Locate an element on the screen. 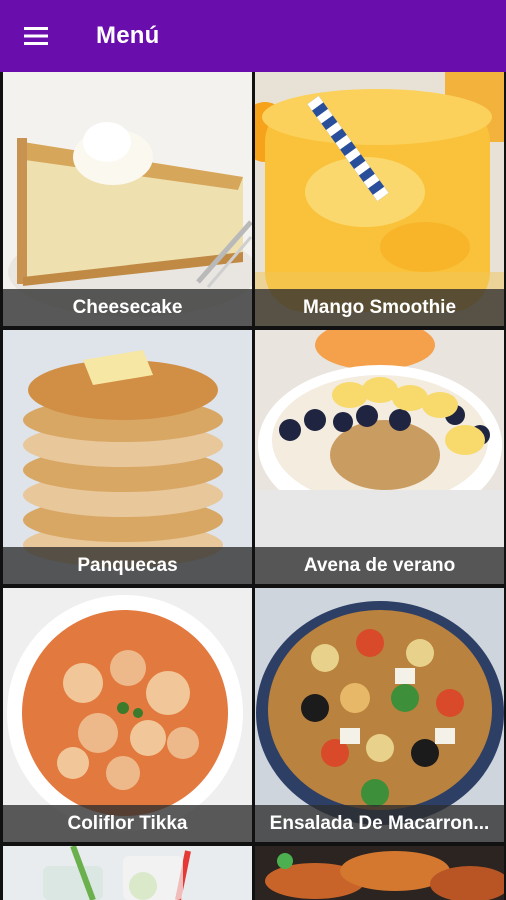 The width and height of the screenshot is (506, 900). recipe-title: Panquecas is located at coordinates (127, 565).